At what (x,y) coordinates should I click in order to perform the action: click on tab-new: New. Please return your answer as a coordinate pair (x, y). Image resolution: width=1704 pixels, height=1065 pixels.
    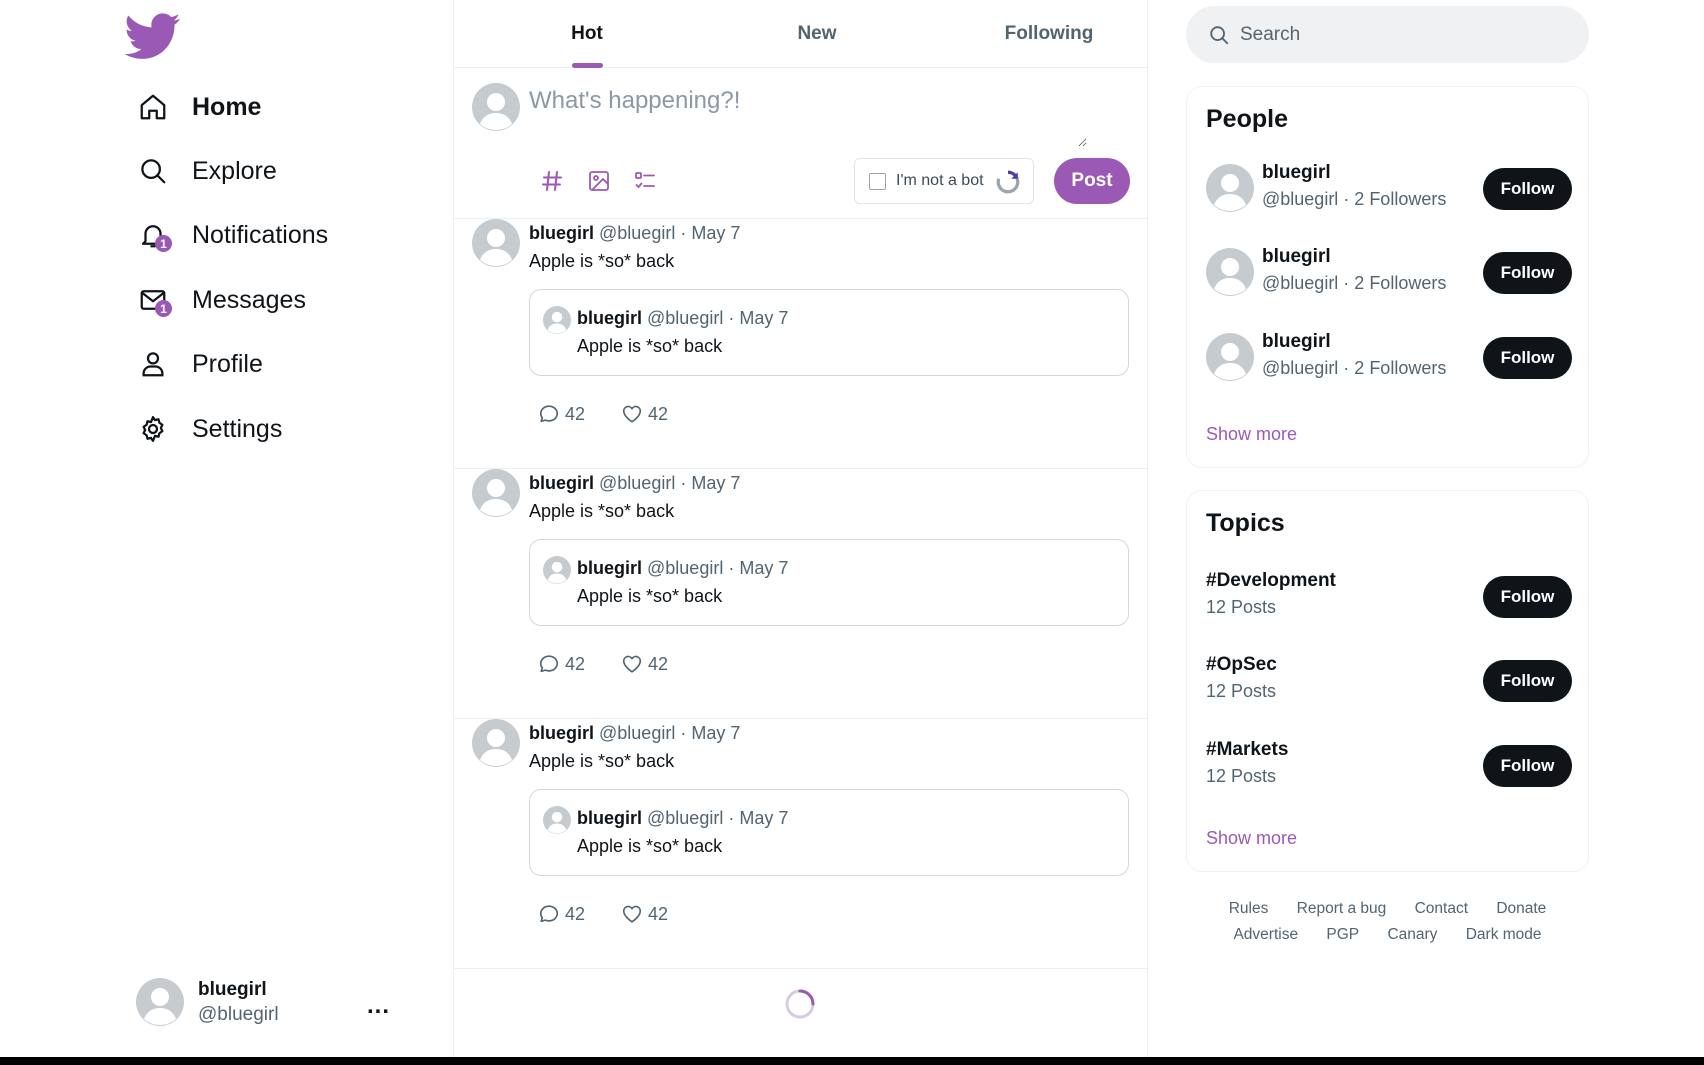
    Looking at the image, I should click on (817, 34).